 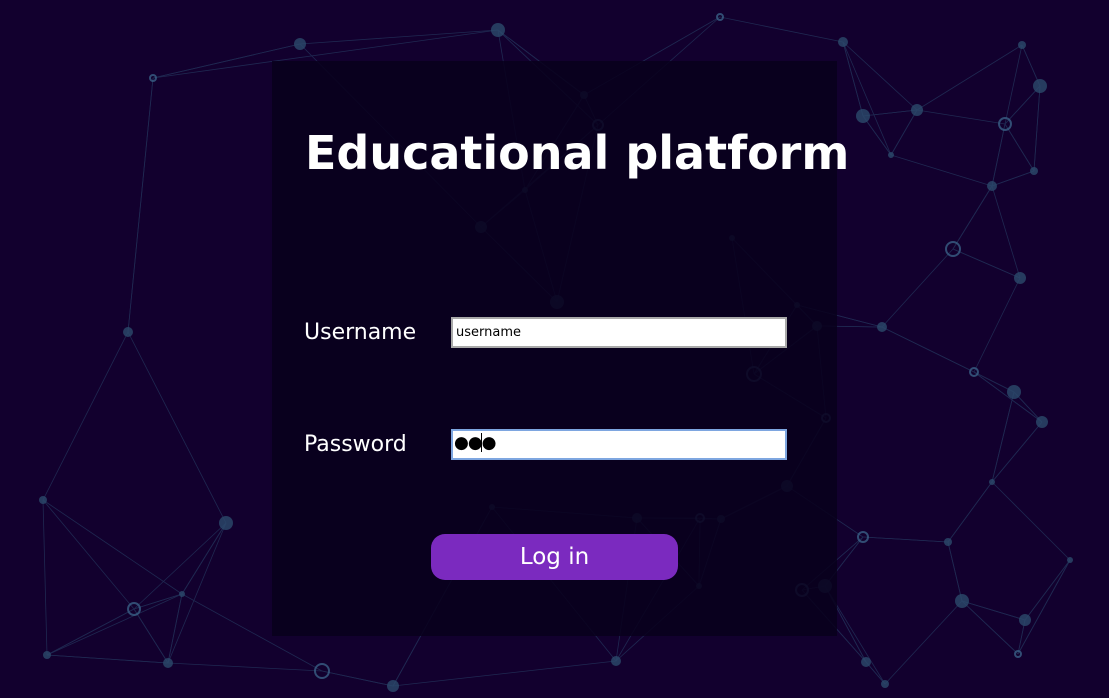 What do you see at coordinates (619, 444) in the screenshot?
I see `password-input` at bounding box center [619, 444].